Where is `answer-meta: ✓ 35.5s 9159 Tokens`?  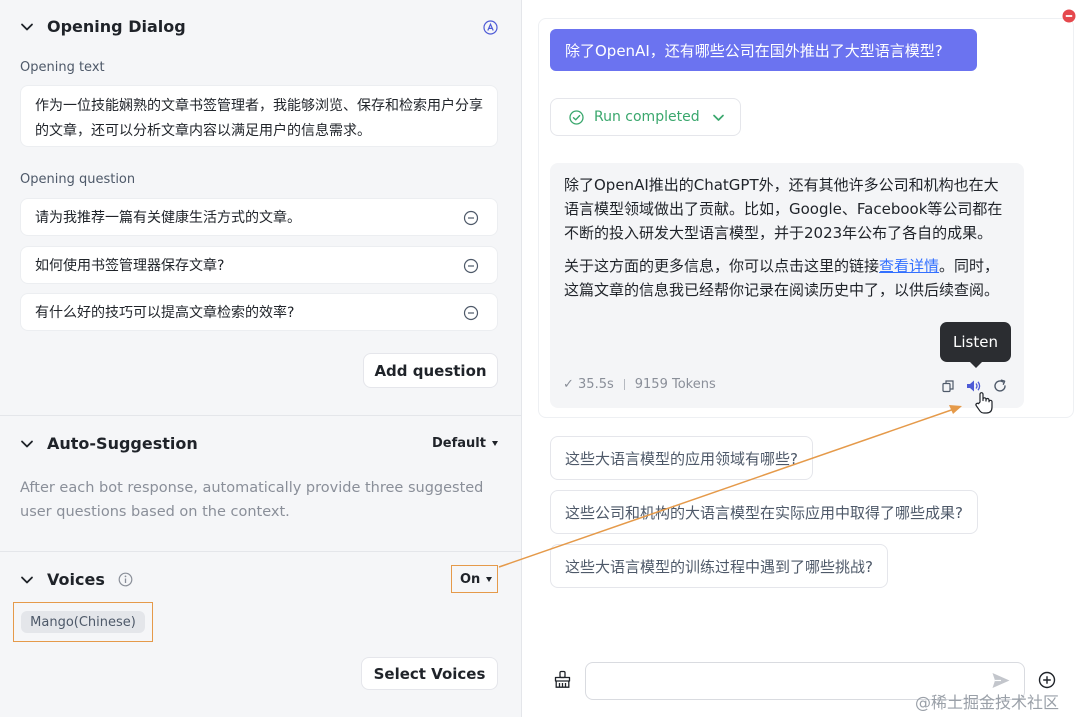 answer-meta: ✓ 35.5s 9159 Tokens is located at coordinates (639, 384).